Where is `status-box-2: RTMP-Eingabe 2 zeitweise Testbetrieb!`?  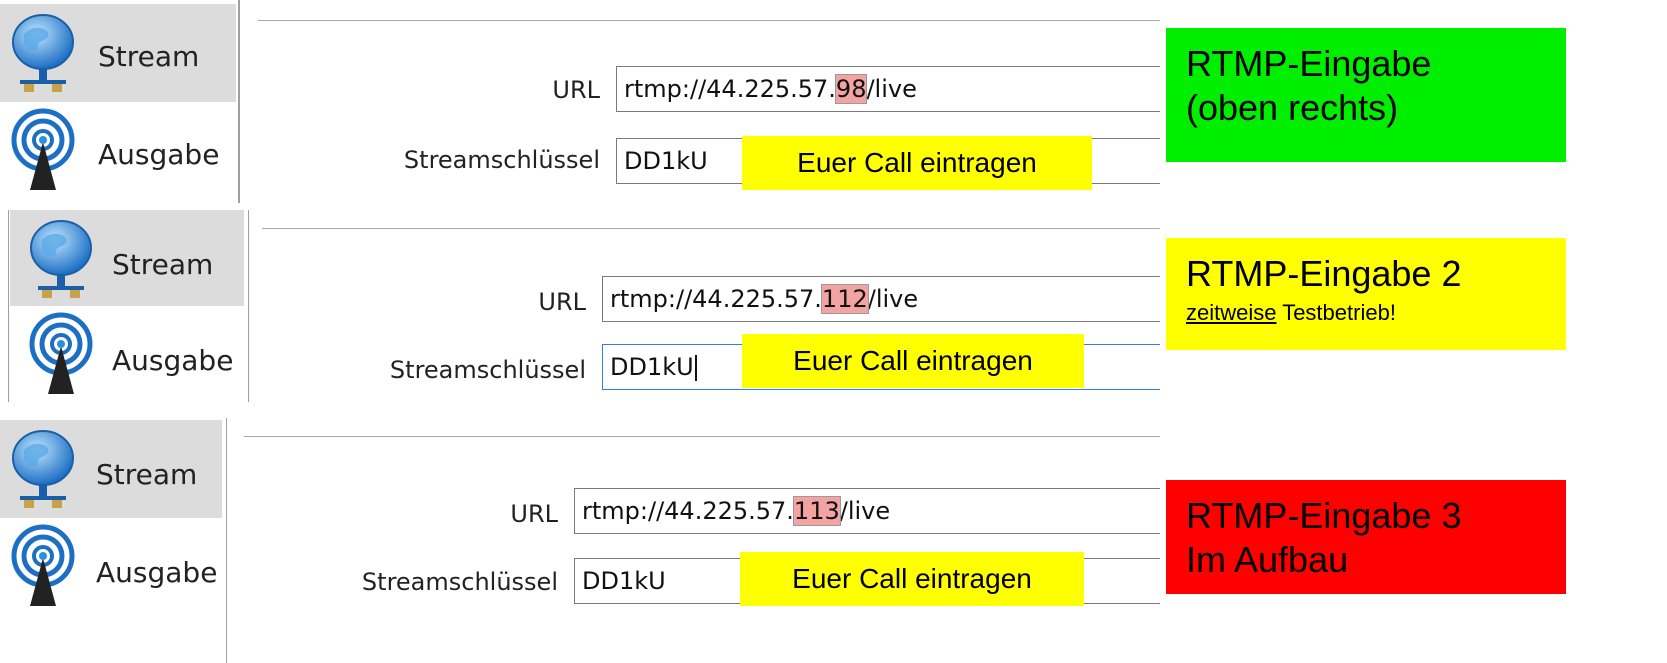
status-box-2: RTMP-Eingabe 2 zeitweise Testbetrieb! is located at coordinates (1366, 294).